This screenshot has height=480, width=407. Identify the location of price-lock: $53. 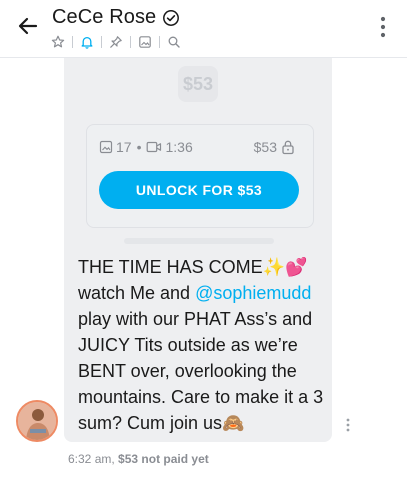
(274, 147).